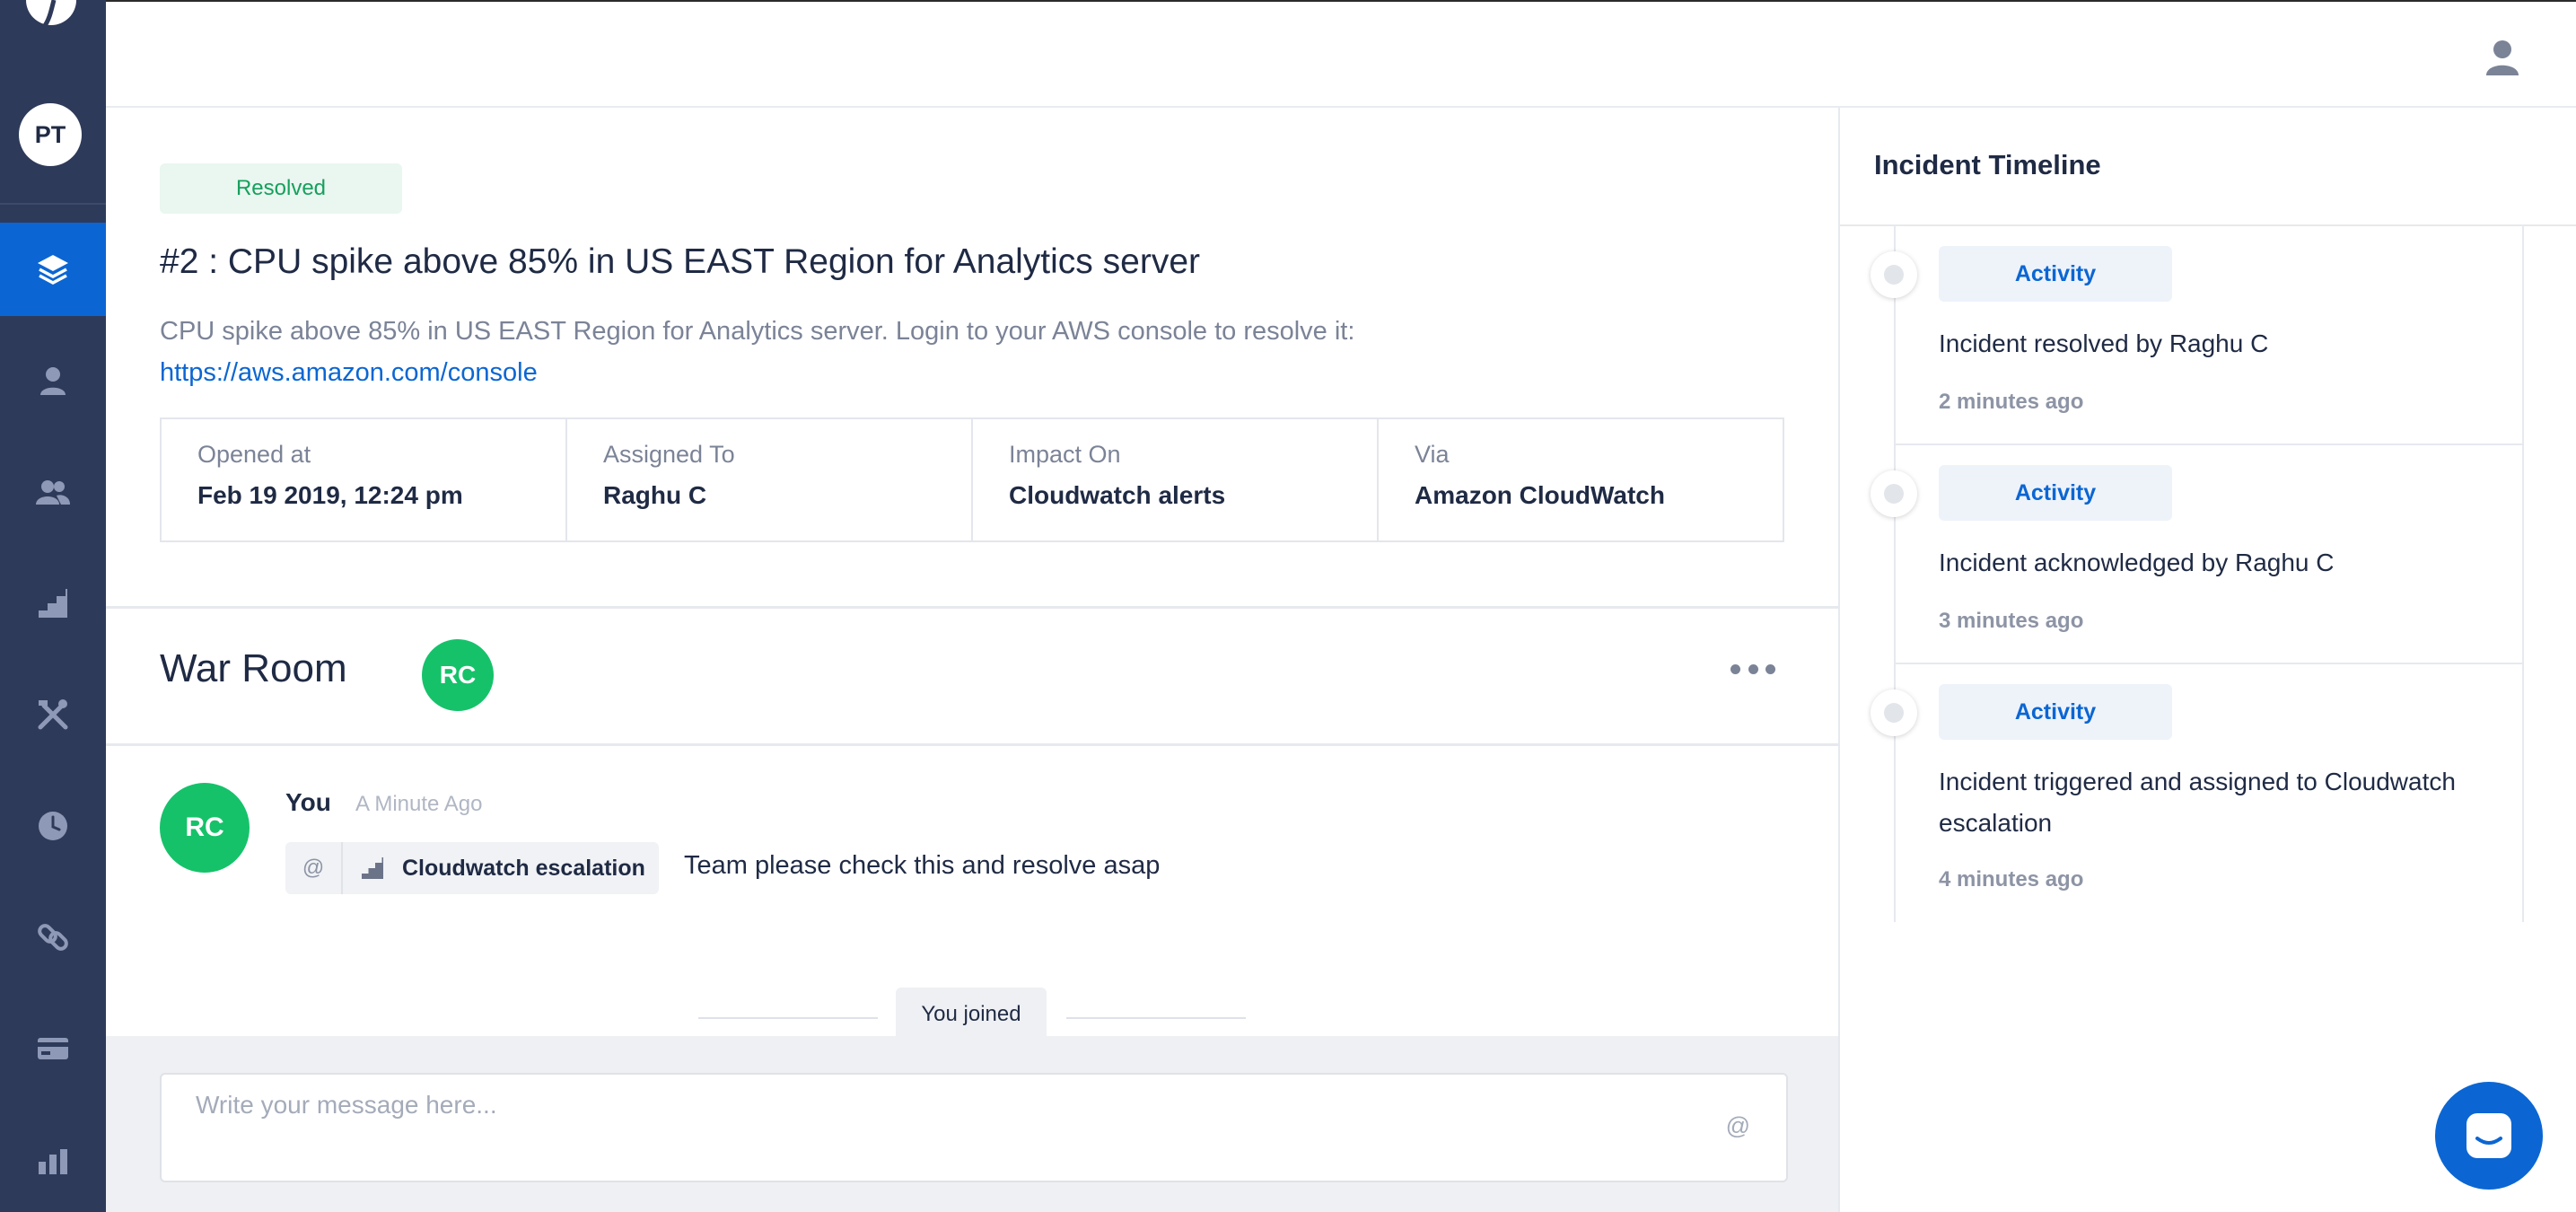 This screenshot has width=2576, height=1212. I want to click on profile-icon, so click(2502, 58).